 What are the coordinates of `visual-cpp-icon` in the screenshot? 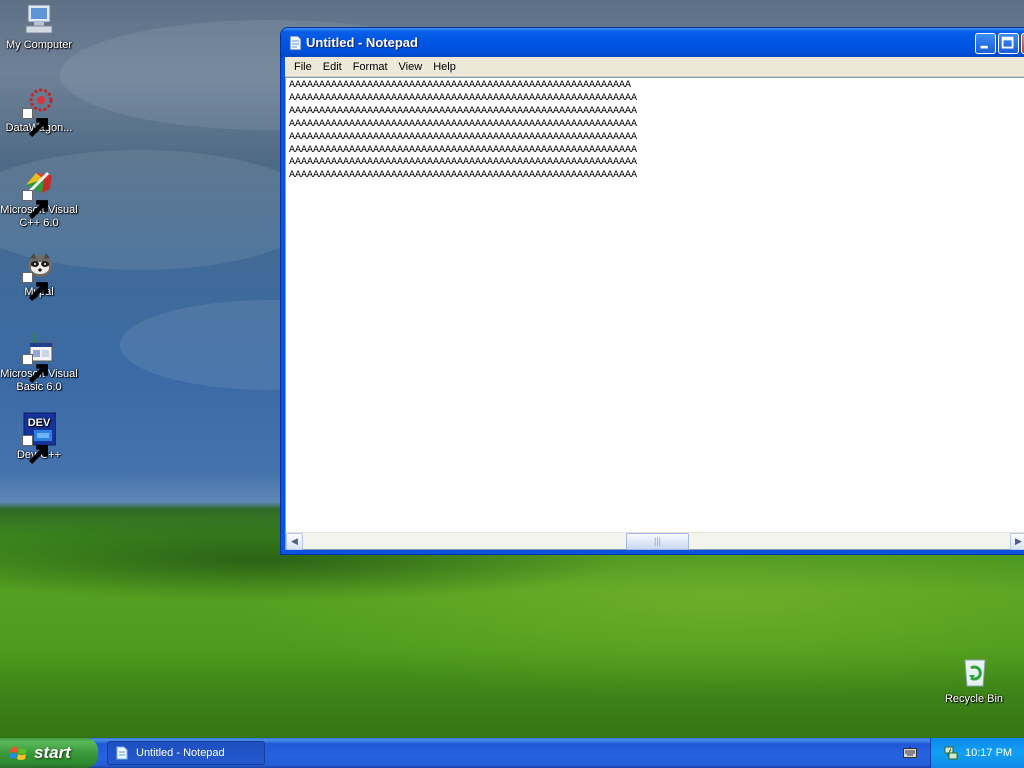 It's located at (39, 193).